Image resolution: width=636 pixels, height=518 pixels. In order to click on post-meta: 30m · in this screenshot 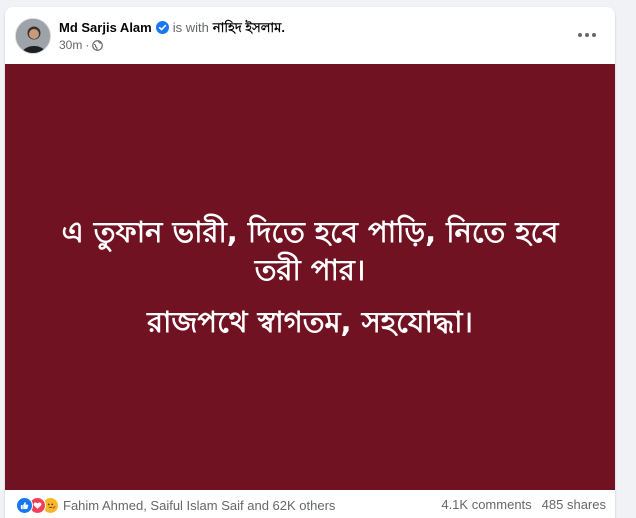, I will do `click(81, 45)`.